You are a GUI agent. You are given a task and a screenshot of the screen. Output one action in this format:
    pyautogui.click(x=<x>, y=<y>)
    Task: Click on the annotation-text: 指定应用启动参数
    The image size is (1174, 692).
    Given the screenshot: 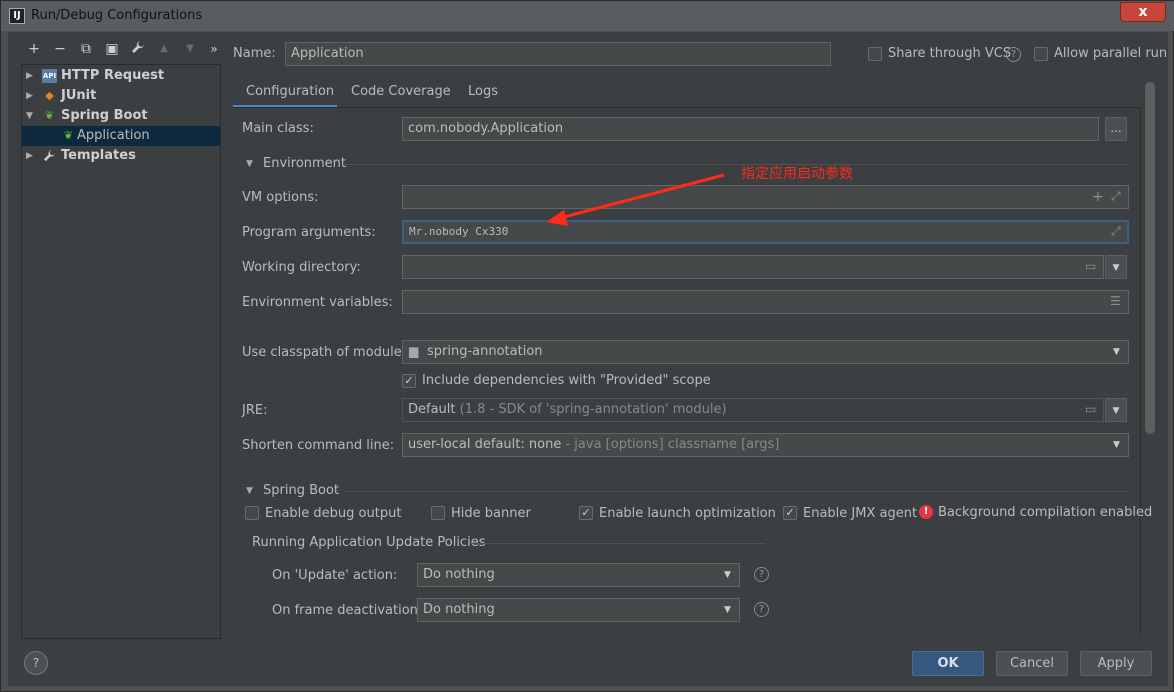 What is the action you would take?
    pyautogui.click(x=797, y=174)
    